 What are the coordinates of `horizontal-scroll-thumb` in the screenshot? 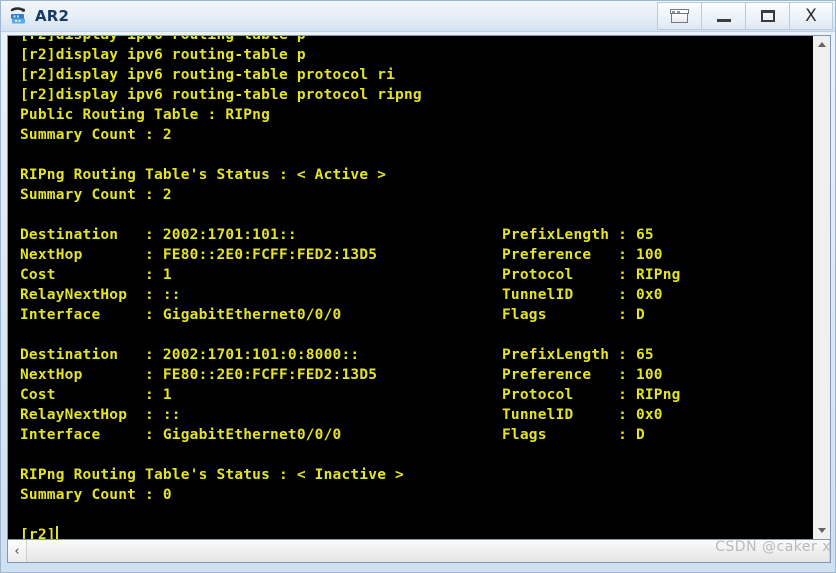 It's located at (428, 551).